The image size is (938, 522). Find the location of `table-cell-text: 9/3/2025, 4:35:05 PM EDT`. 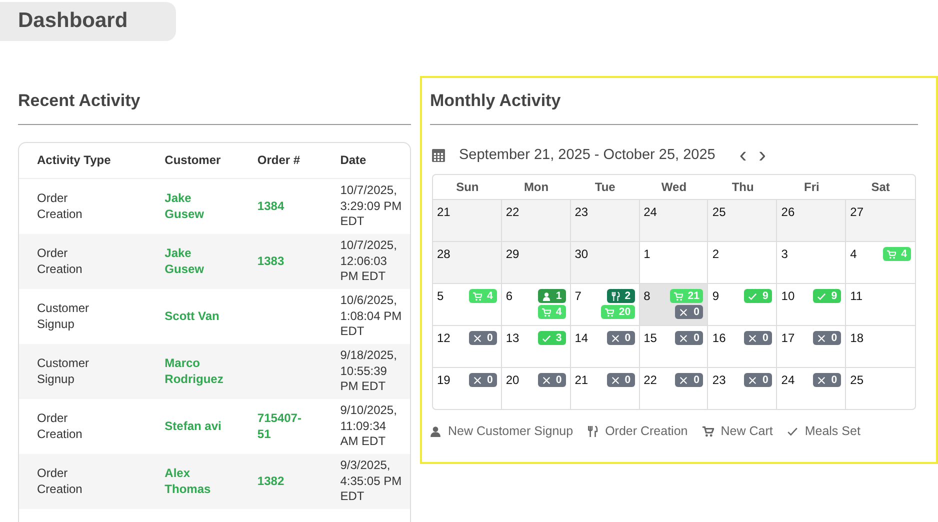

table-cell-text: 9/3/2025, 4:35:05 PM EDT is located at coordinates (371, 481).